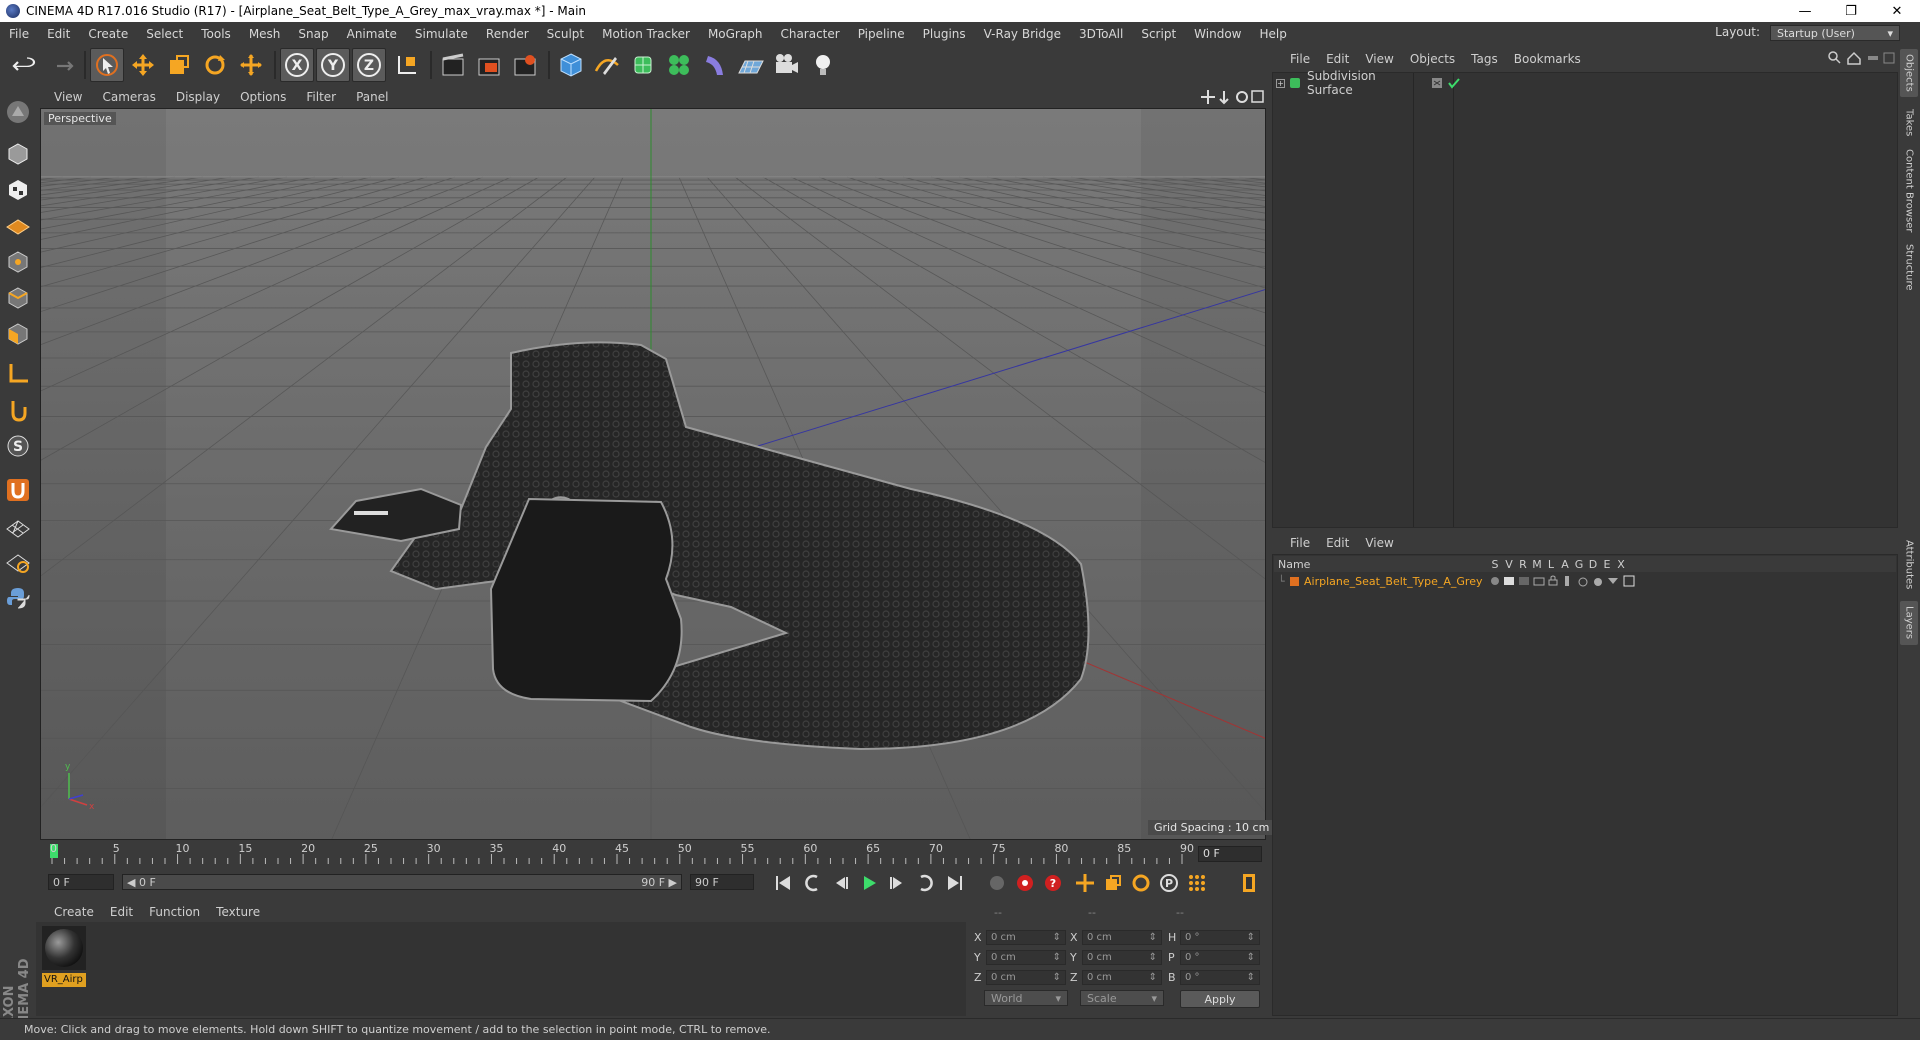 Image resolution: width=1920 pixels, height=1040 pixels. I want to click on move-tool-button, so click(143, 65).